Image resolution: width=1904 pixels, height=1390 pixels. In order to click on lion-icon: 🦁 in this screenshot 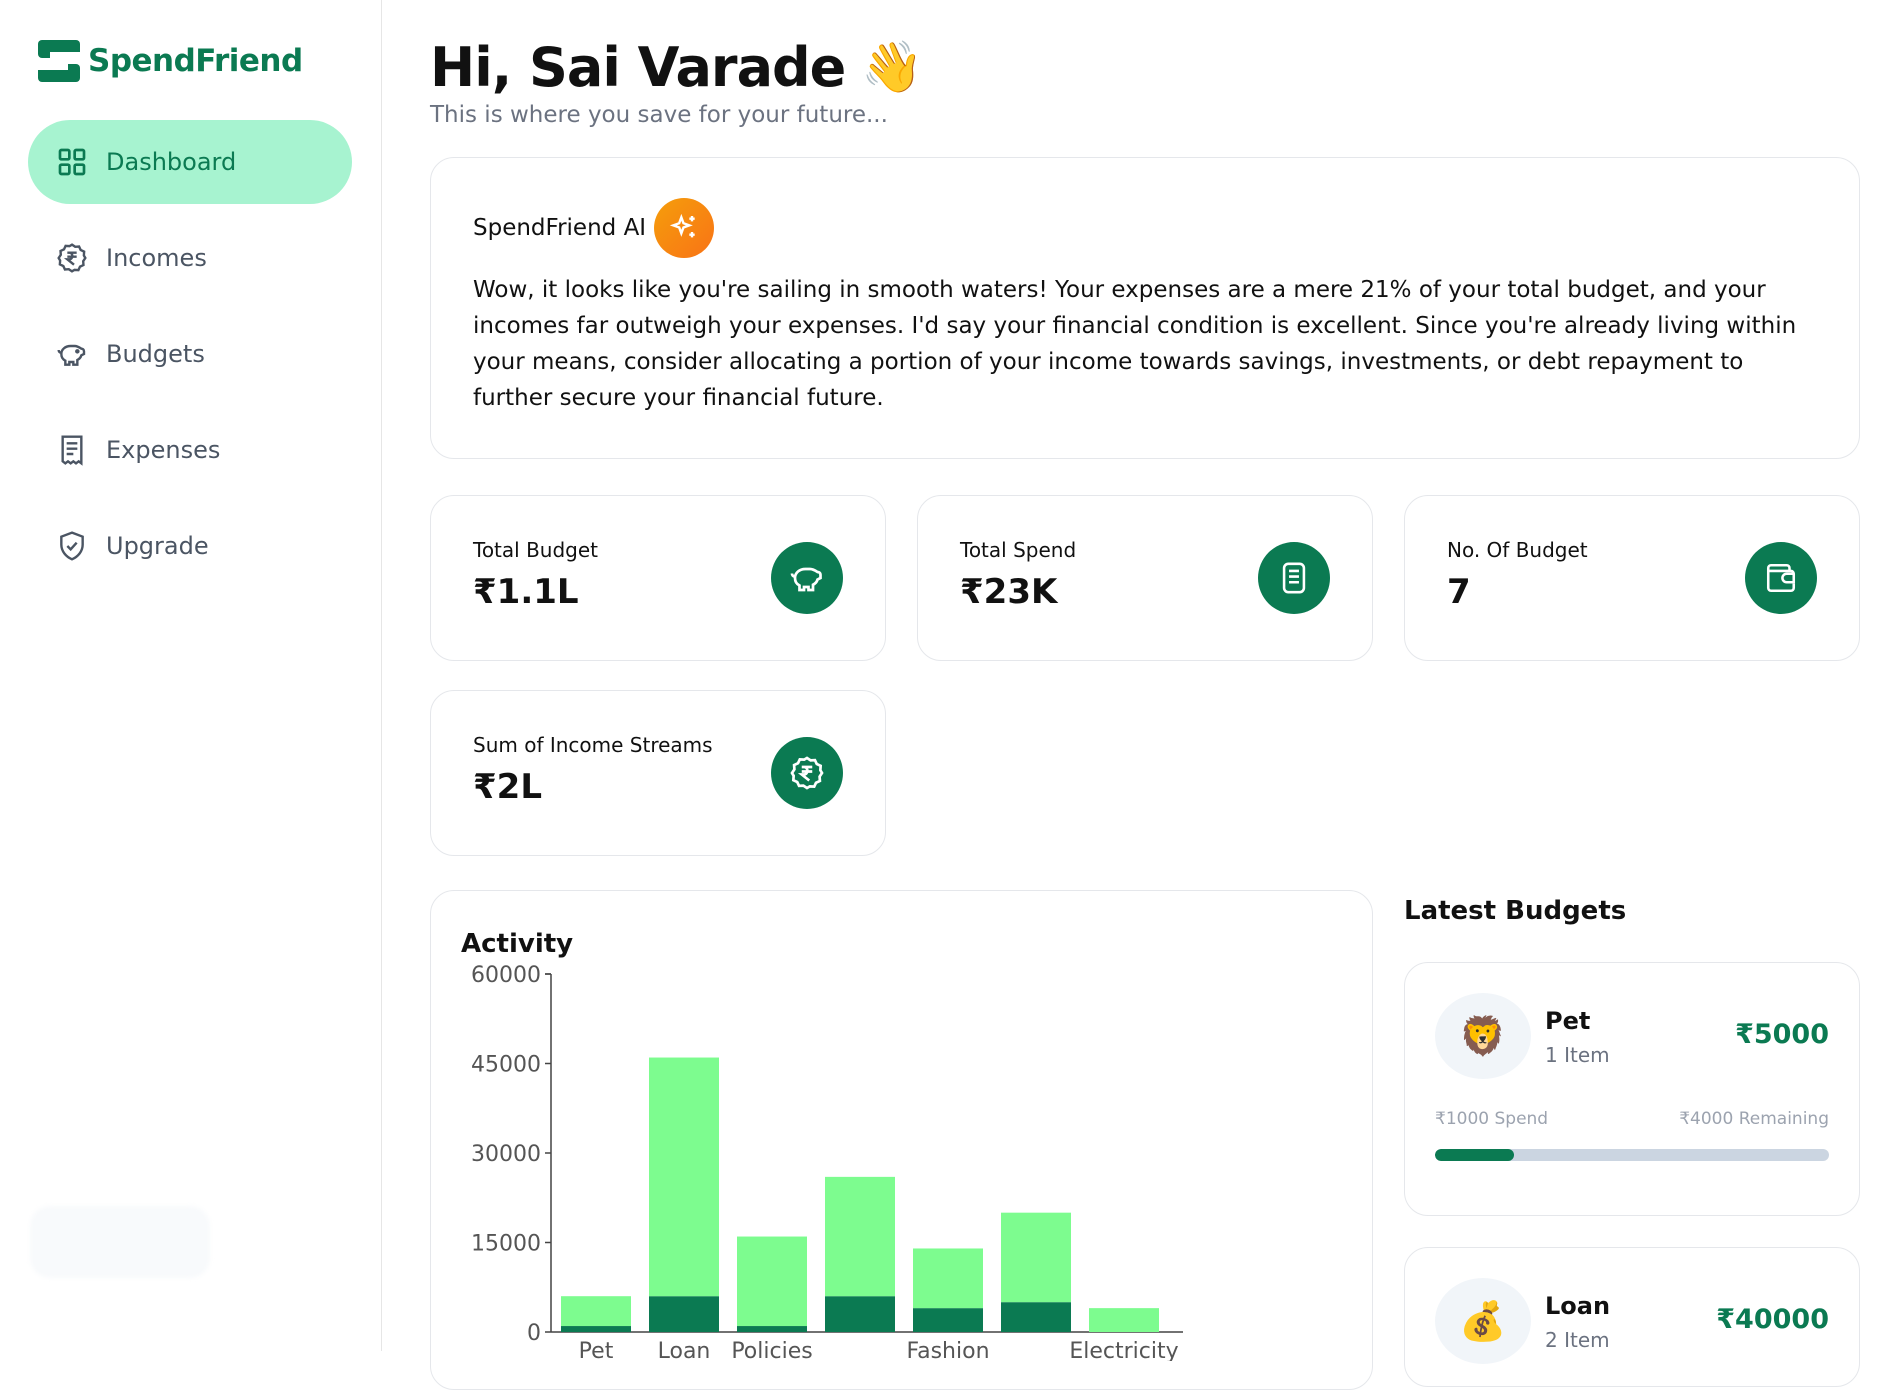, I will do `click(1483, 1036)`.